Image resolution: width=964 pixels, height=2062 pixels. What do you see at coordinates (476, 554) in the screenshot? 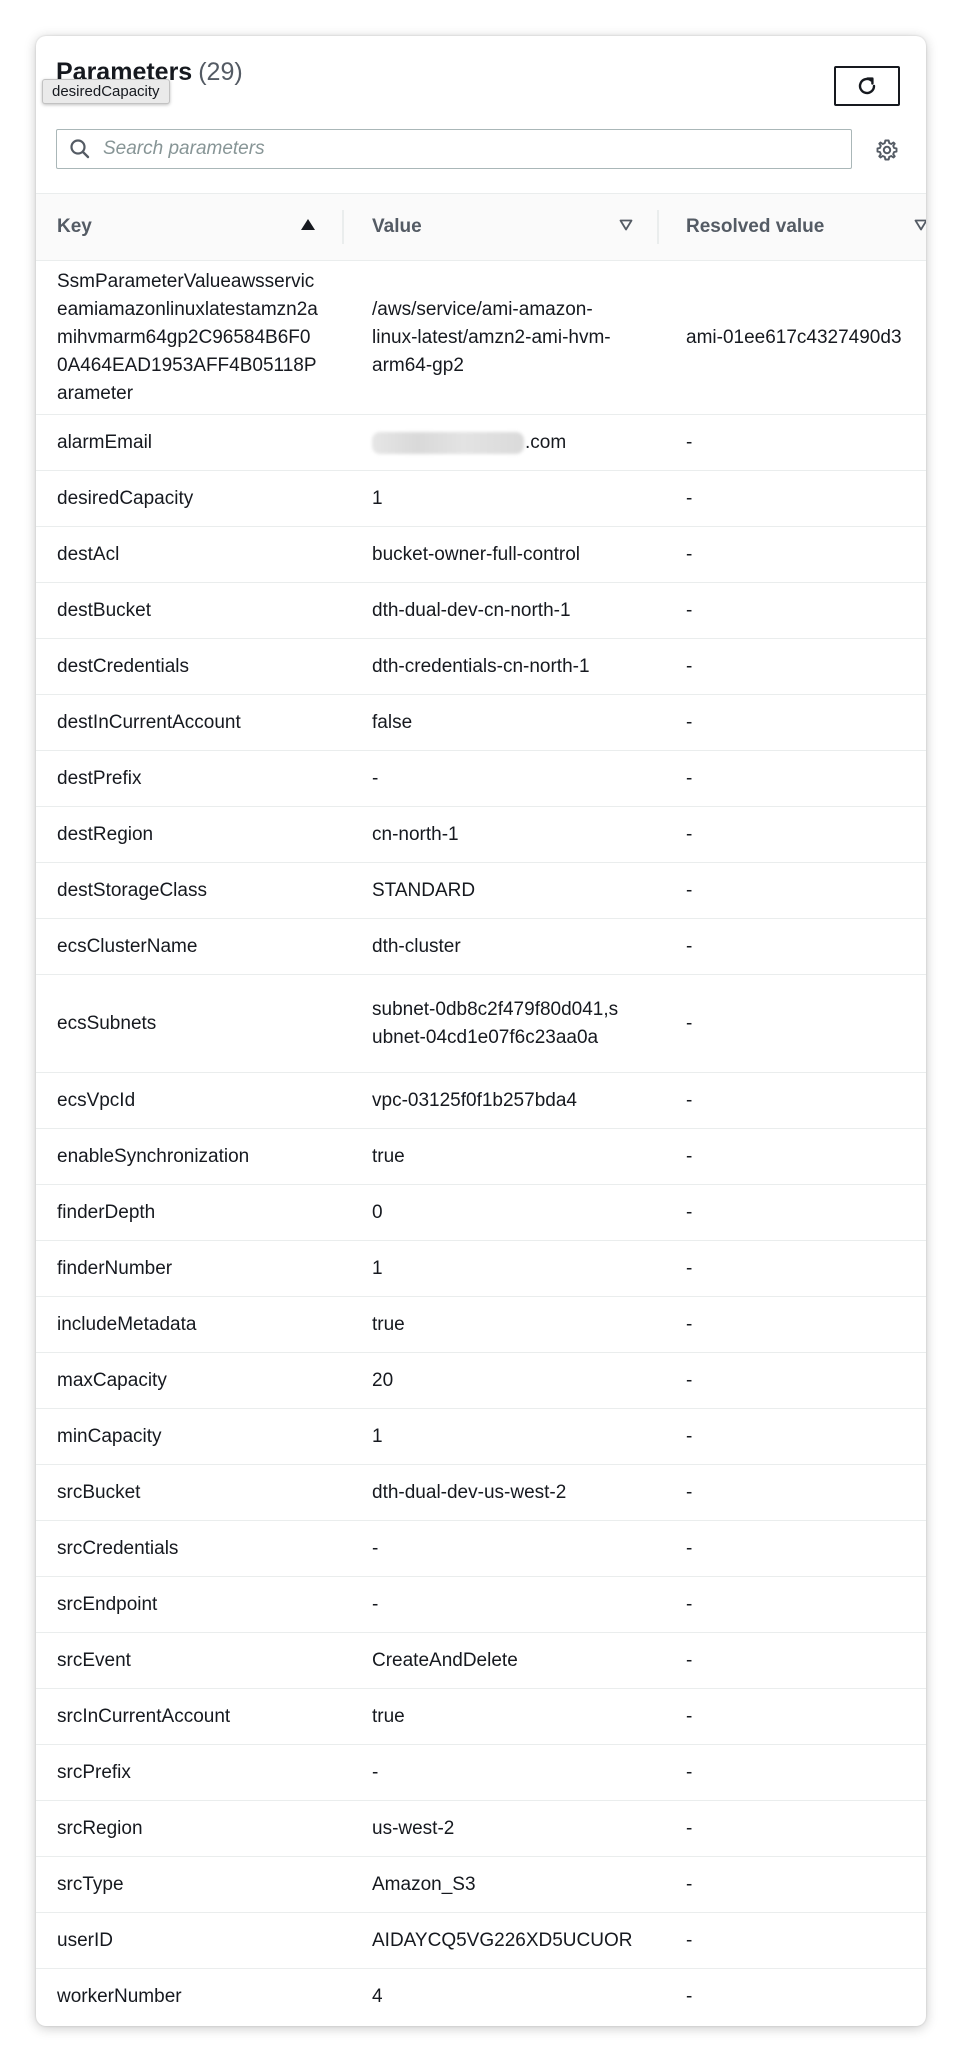
I see `row-value: bucket-owner-full-control` at bounding box center [476, 554].